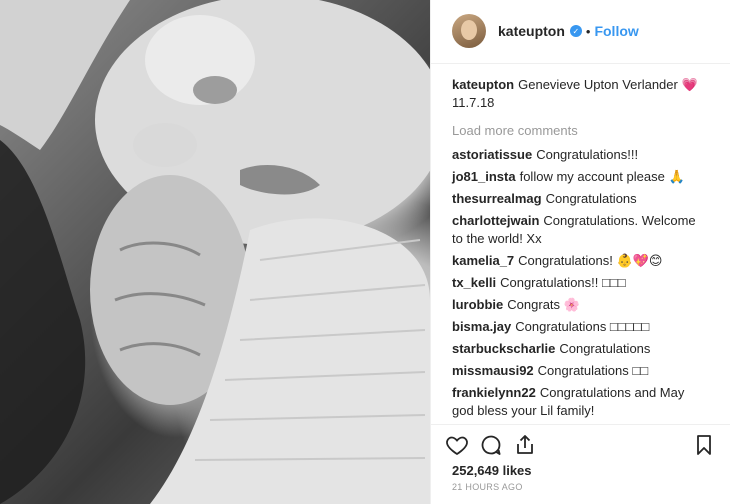 This screenshot has height=504, width=730. I want to click on comment-text: Congratulations!!!, so click(587, 154).